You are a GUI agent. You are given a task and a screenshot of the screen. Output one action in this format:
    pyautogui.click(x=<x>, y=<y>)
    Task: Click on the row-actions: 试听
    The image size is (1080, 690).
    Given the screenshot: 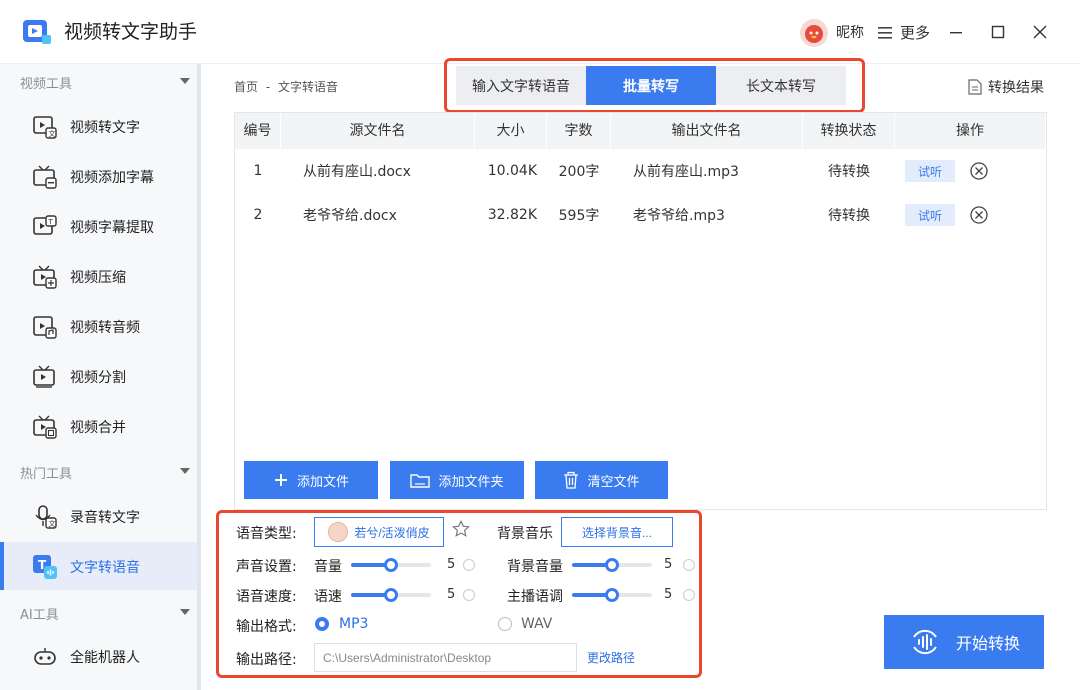 What is the action you would take?
    pyautogui.click(x=970, y=171)
    